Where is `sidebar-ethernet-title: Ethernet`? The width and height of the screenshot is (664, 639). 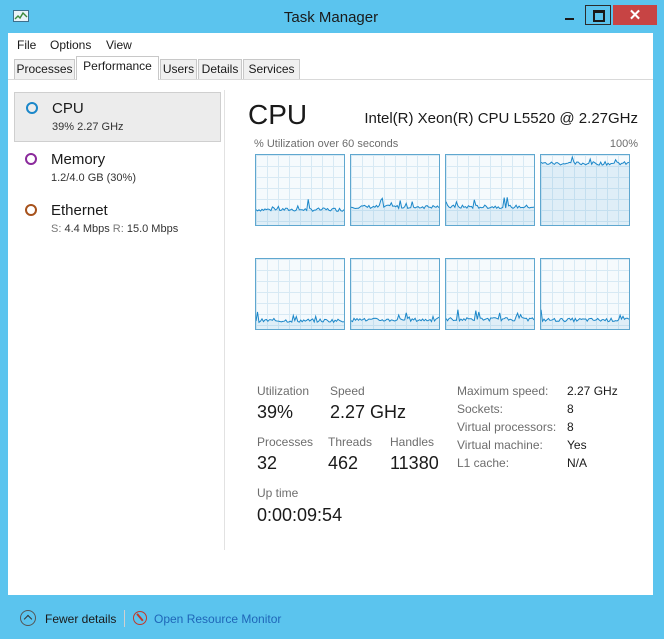 sidebar-ethernet-title: Ethernet is located at coordinates (79, 210).